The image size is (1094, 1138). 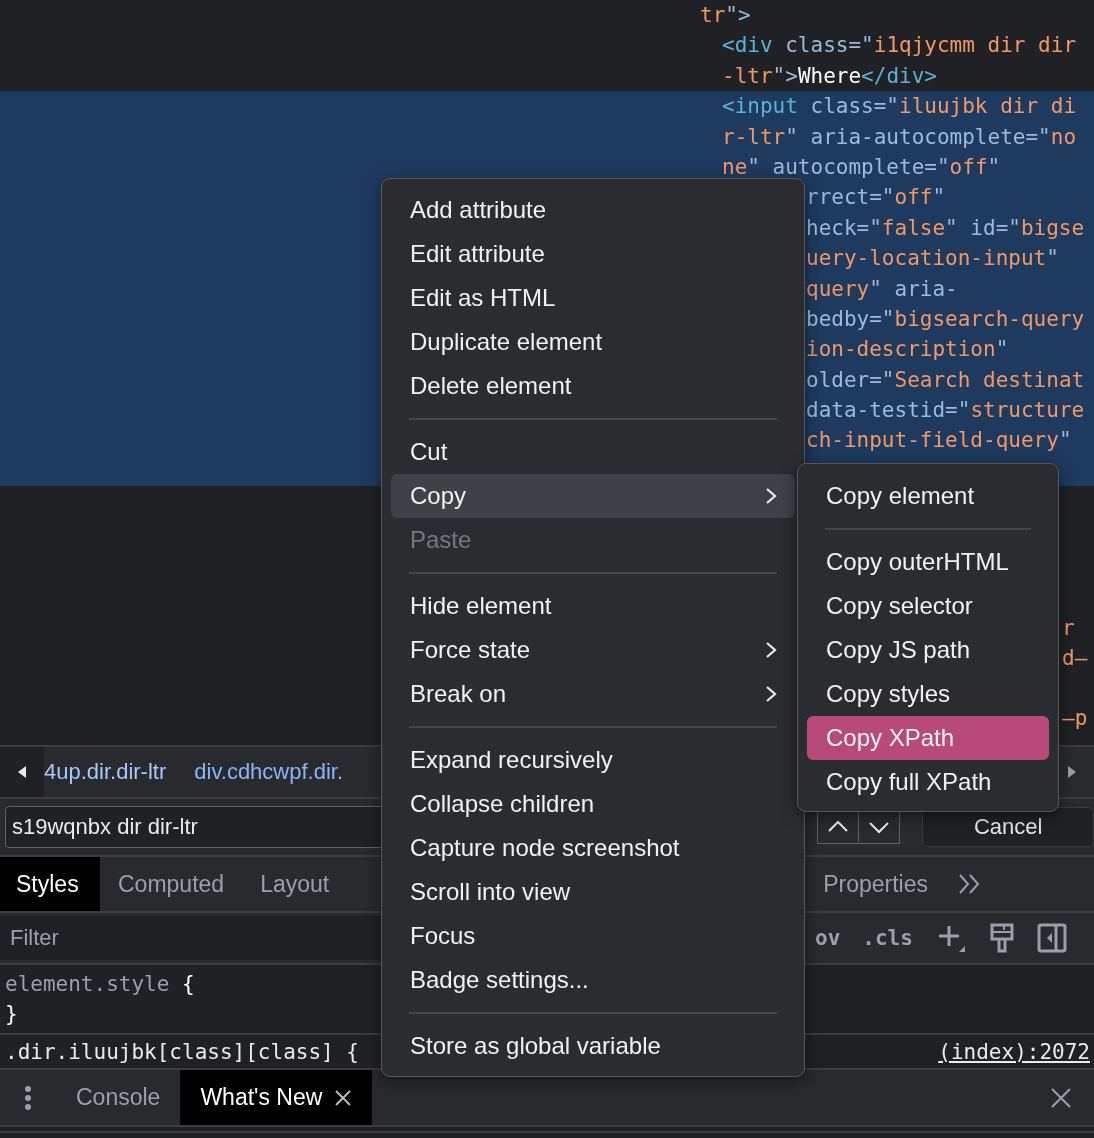 What do you see at coordinates (861, 167) in the screenshot?
I see `code-line: ne" autocomplete="off"` at bounding box center [861, 167].